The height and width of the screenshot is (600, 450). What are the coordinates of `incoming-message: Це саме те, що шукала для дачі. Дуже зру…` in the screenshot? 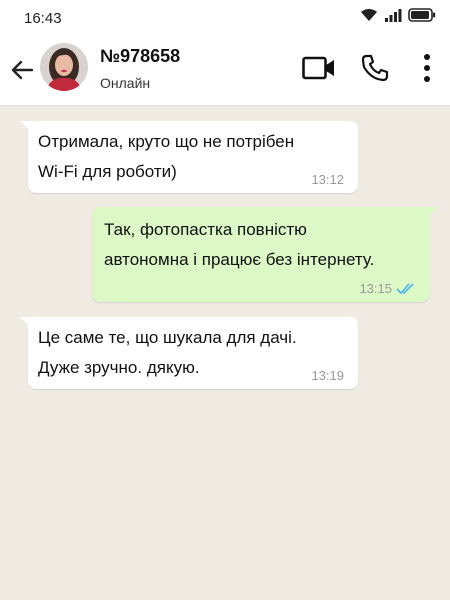 It's located at (189, 353).